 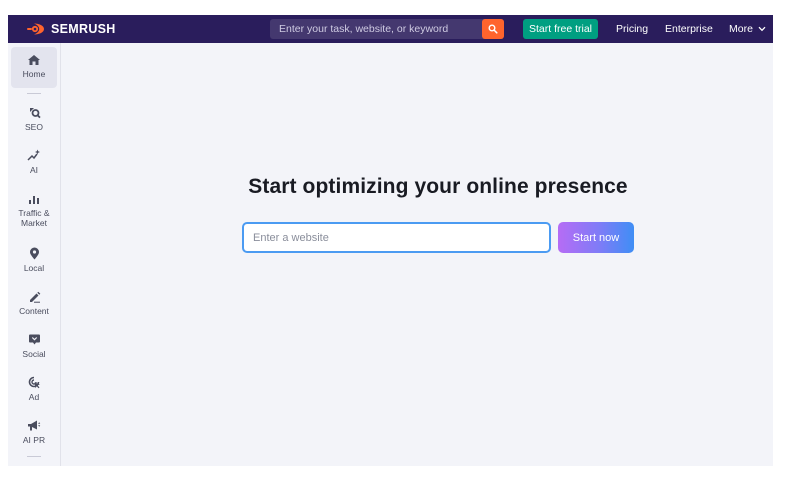 What do you see at coordinates (560, 29) in the screenshot?
I see `start-free-trial-button: Start free trial` at bounding box center [560, 29].